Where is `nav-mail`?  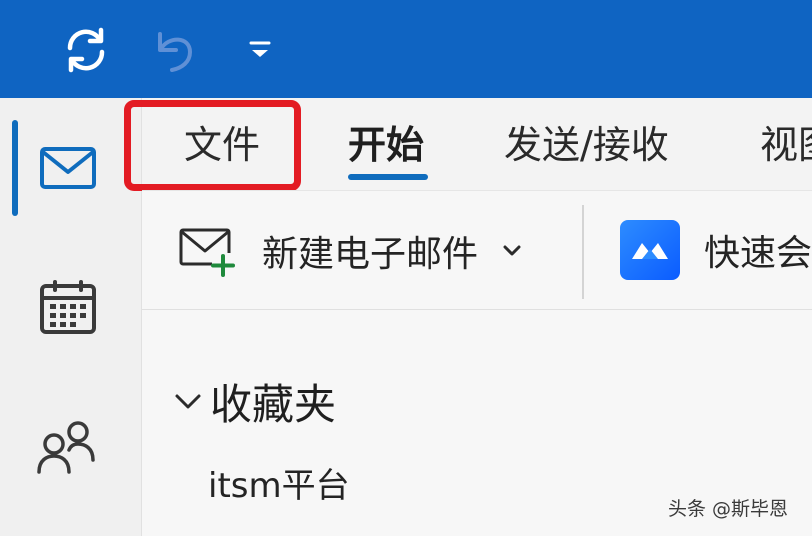
nav-mail is located at coordinates (68, 168).